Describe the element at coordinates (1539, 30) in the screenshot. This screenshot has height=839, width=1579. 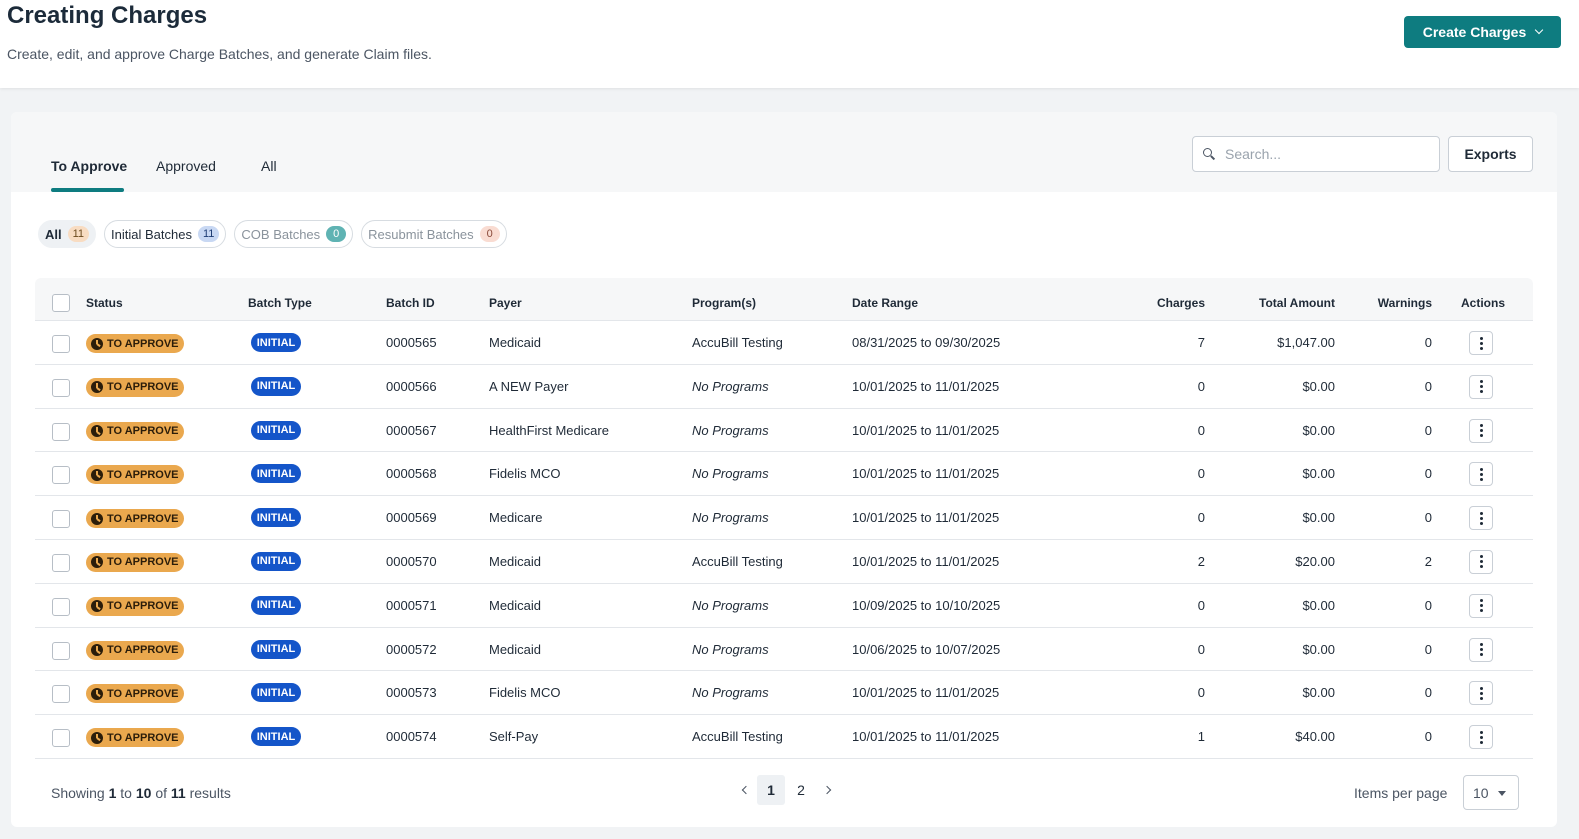
I see `chevron-down-icon` at that location.